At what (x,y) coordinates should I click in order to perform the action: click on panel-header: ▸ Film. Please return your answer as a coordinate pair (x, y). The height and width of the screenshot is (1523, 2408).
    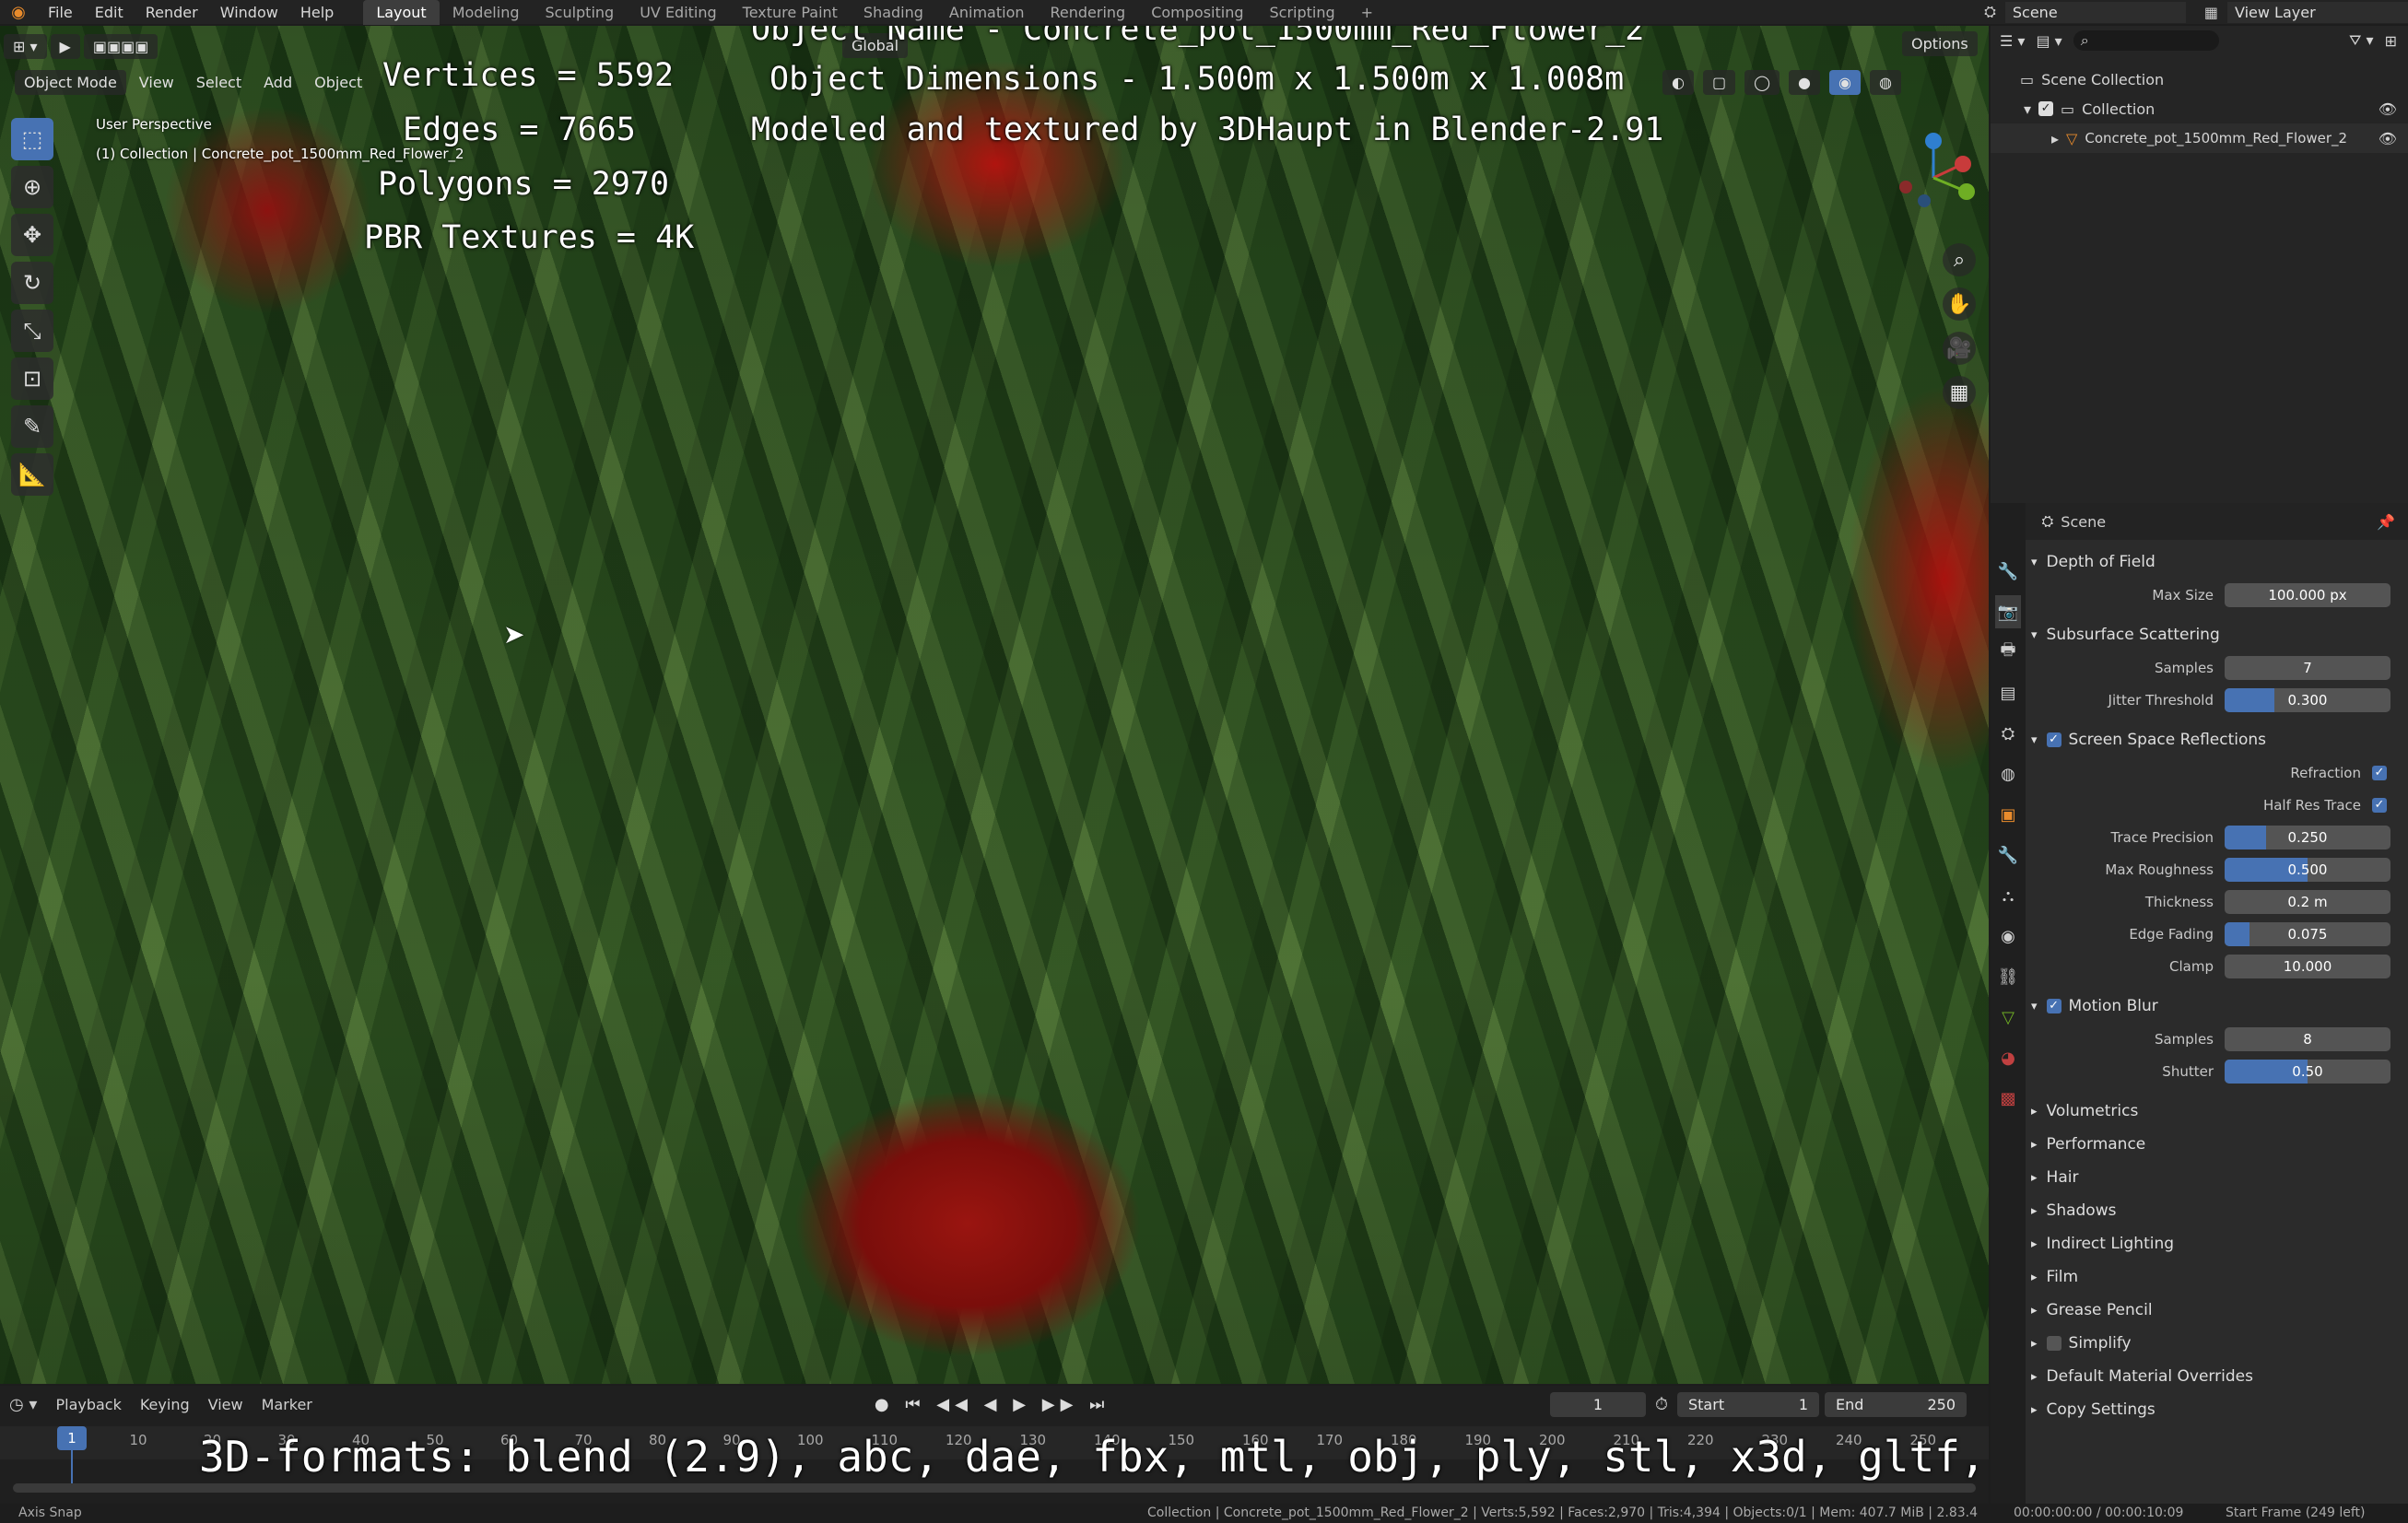
    Looking at the image, I should click on (2215, 1277).